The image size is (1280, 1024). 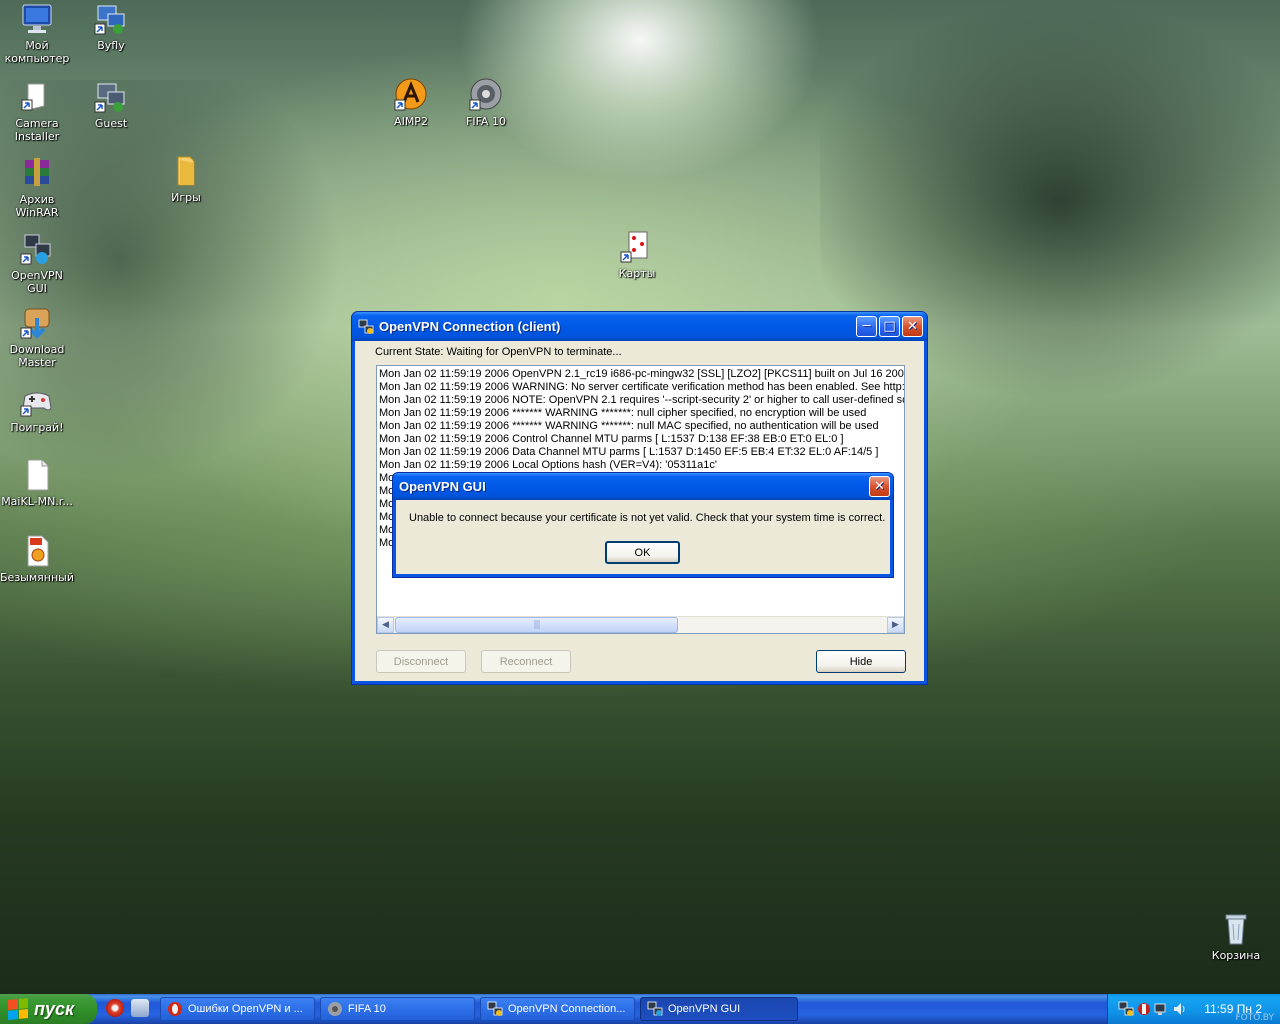 I want to click on taskbar-button-openvpn-gui: OpenVPN GUI, so click(x=719, y=1009).